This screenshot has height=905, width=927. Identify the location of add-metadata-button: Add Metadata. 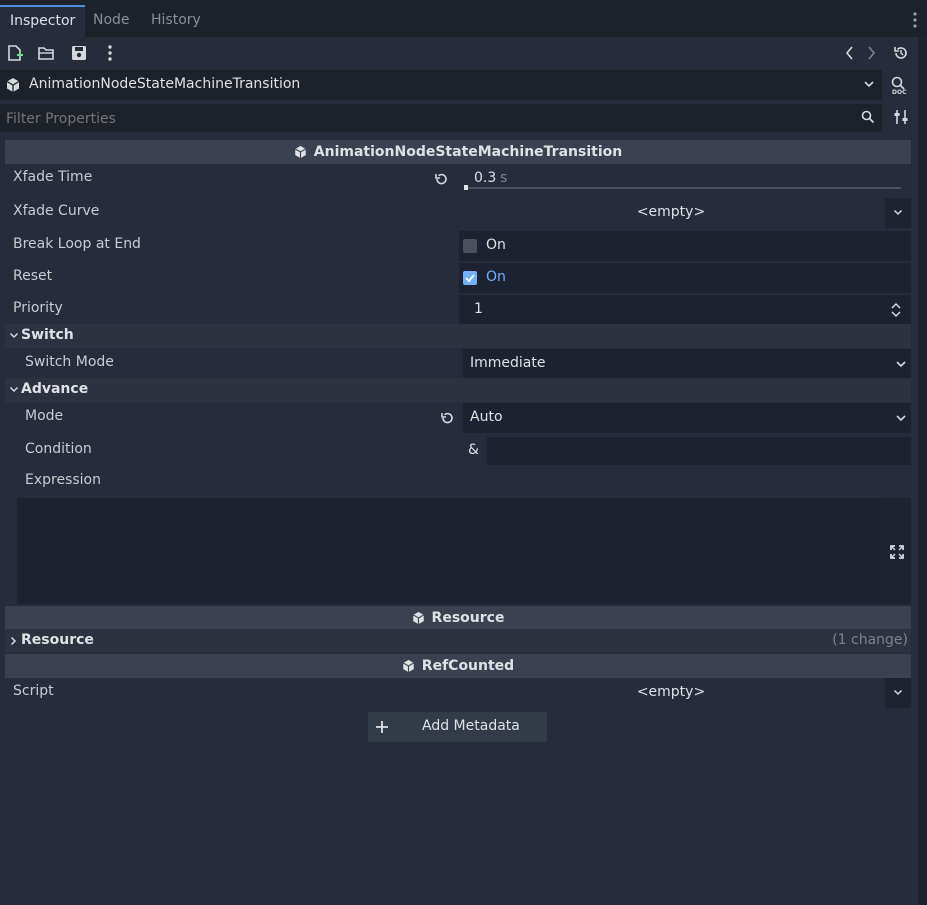
(457, 727).